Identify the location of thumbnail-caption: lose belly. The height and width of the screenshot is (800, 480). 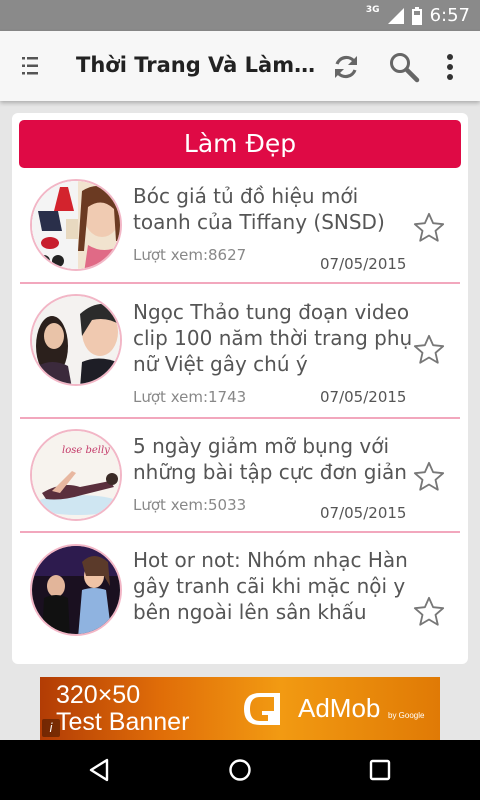
(86, 450).